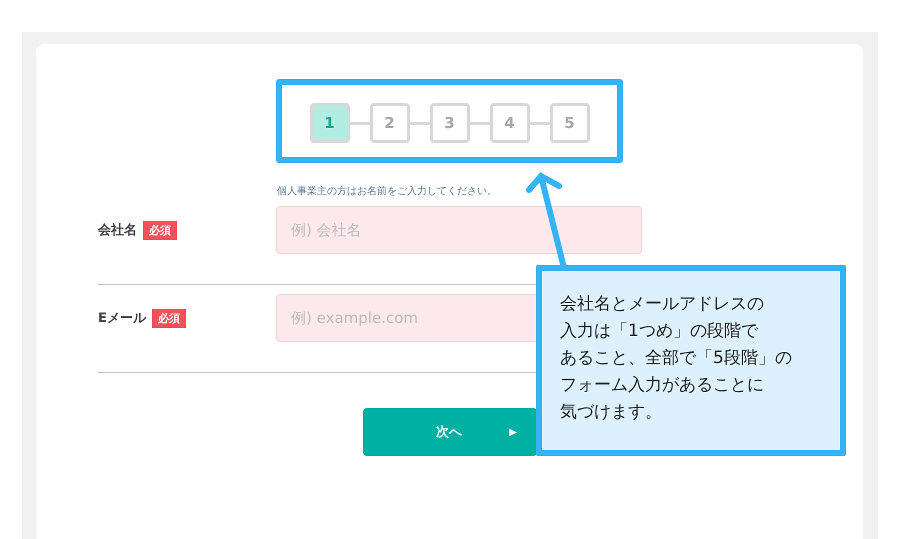 This screenshot has height=539, width=900. I want to click on step-indicator: 5, so click(570, 123).